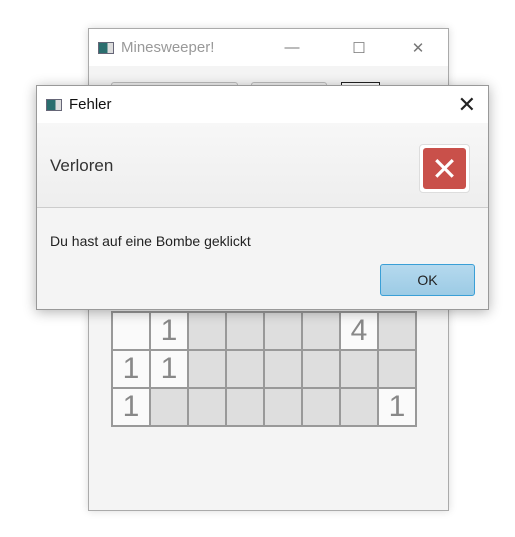 The width and height of the screenshot is (515, 537). What do you see at coordinates (168, 47) in the screenshot?
I see `window-title: Minesweeper!` at bounding box center [168, 47].